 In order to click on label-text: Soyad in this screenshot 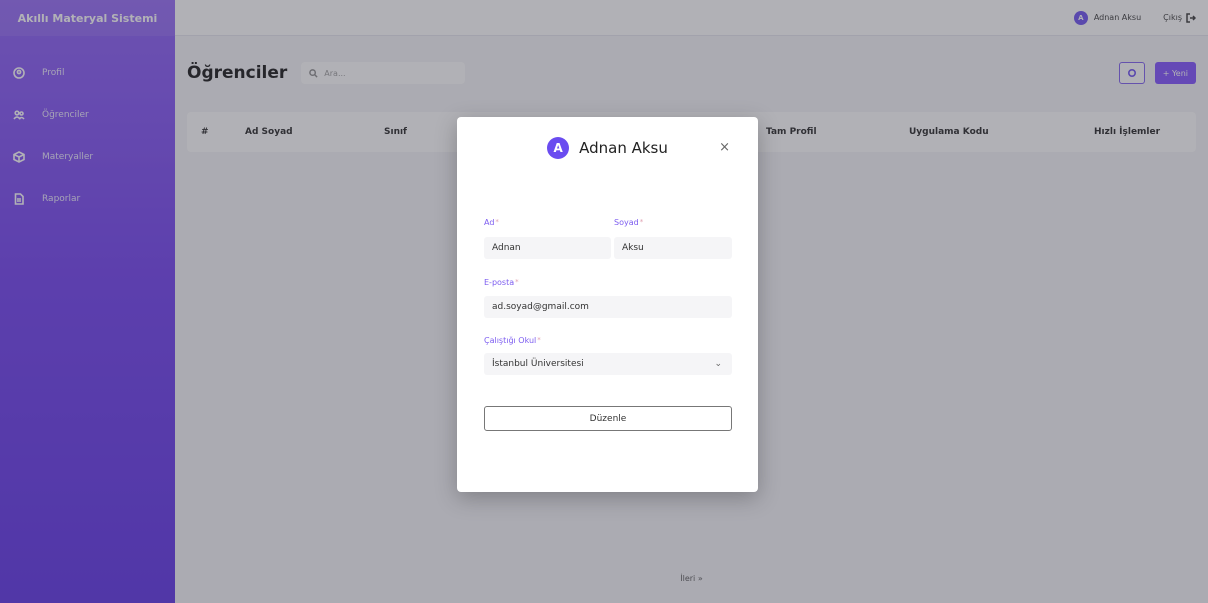, I will do `click(626, 222)`.